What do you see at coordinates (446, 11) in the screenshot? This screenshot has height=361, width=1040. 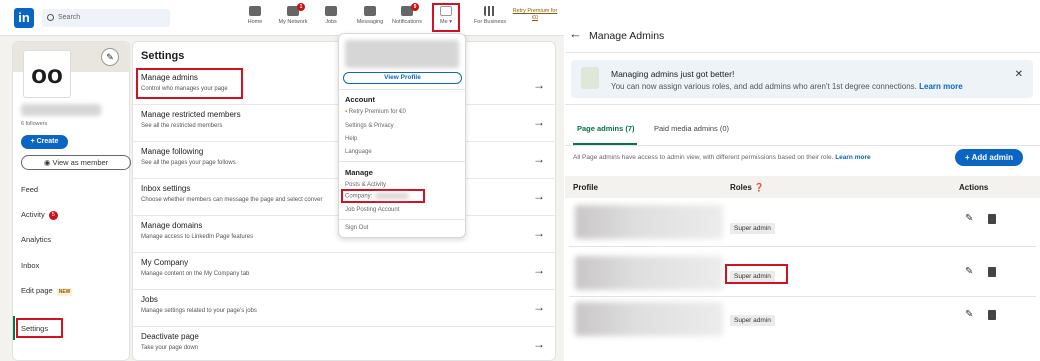 I see `avatar-icon` at bounding box center [446, 11].